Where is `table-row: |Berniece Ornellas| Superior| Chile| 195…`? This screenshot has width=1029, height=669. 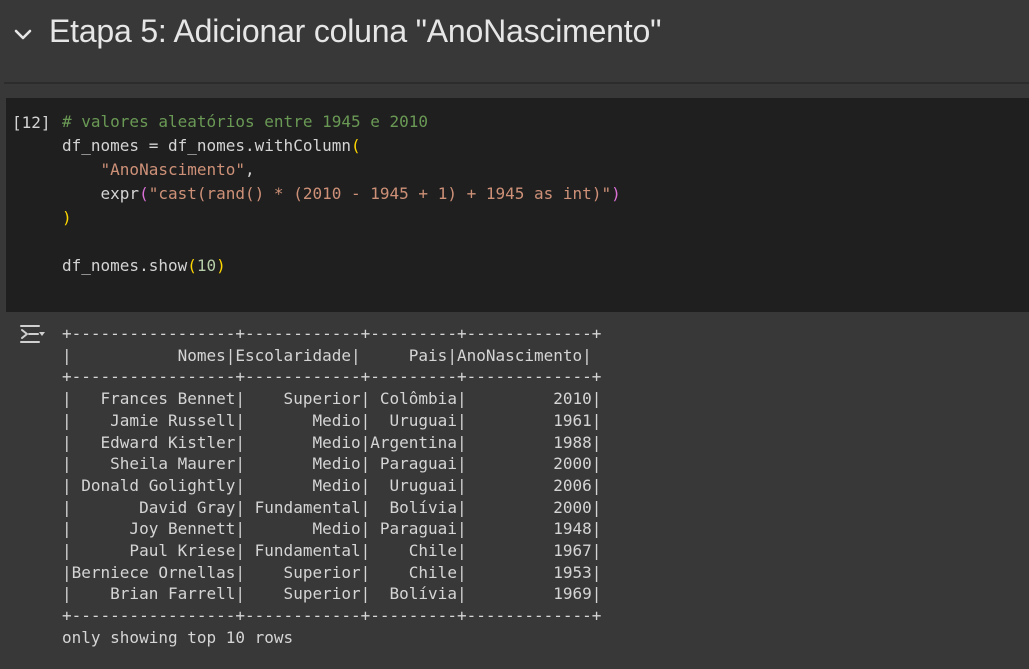
table-row: |Berniece Ornellas| Superior| Chile| 195… is located at coordinates (332, 572).